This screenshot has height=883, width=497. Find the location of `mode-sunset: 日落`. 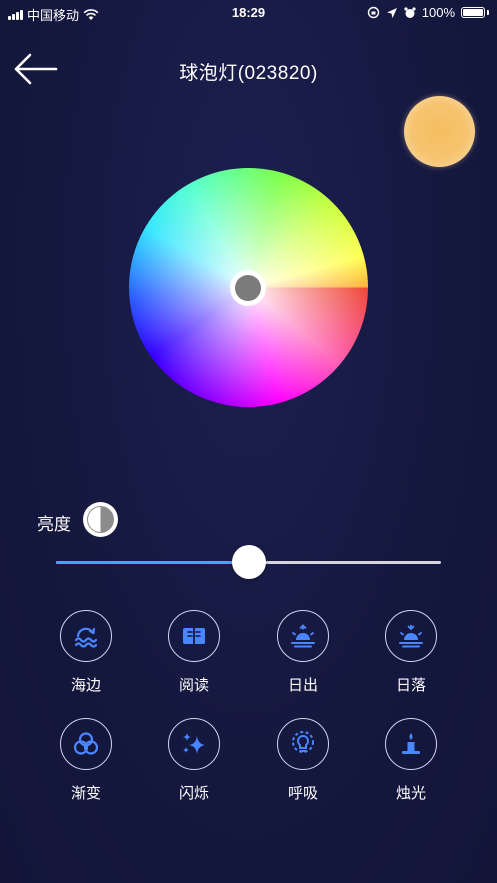

mode-sunset: 日落 is located at coordinates (411, 652).